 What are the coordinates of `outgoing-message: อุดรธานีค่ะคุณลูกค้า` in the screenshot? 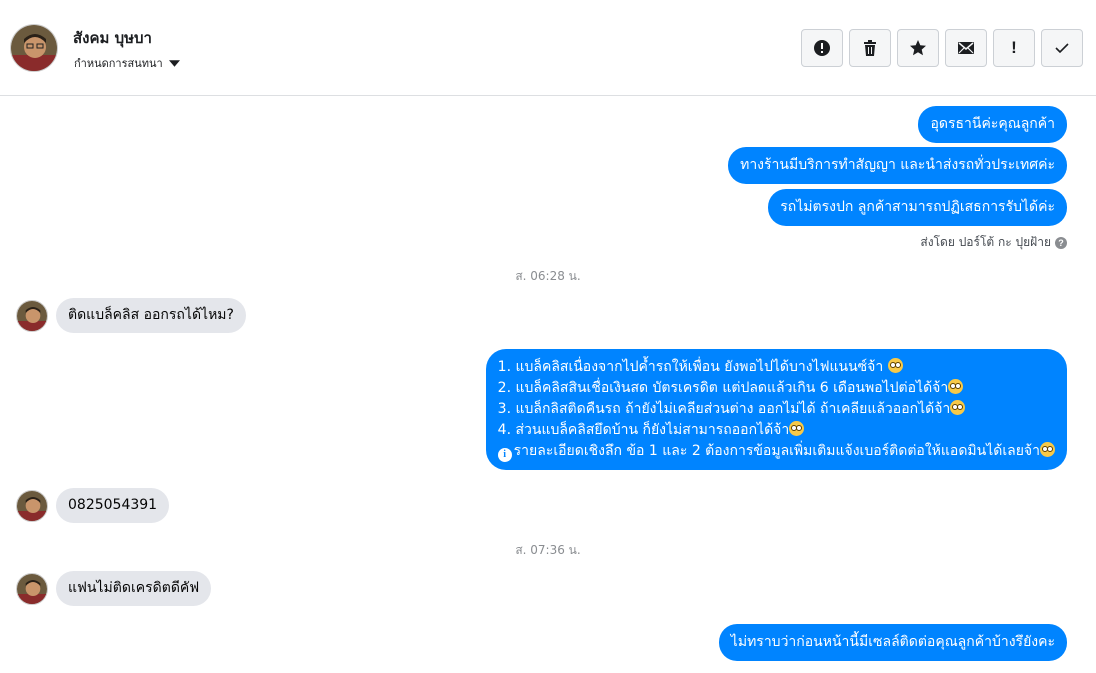 It's located at (992, 124).